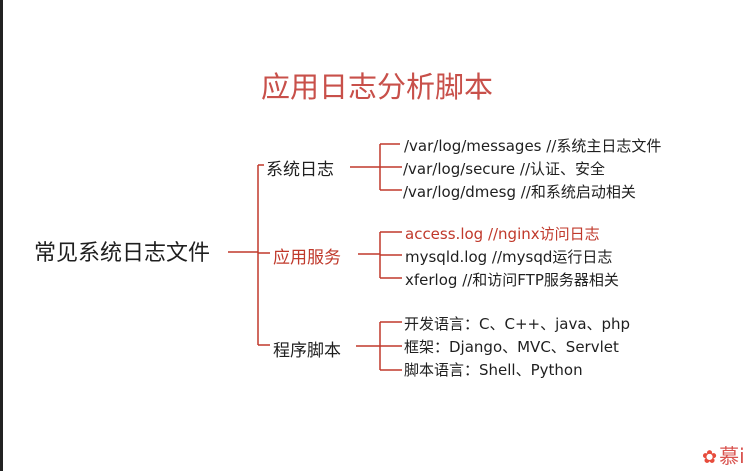 This screenshot has width=754, height=471. What do you see at coordinates (504, 169) in the screenshot?
I see `leaf-secure: /var/log/secure //认证、安全` at bounding box center [504, 169].